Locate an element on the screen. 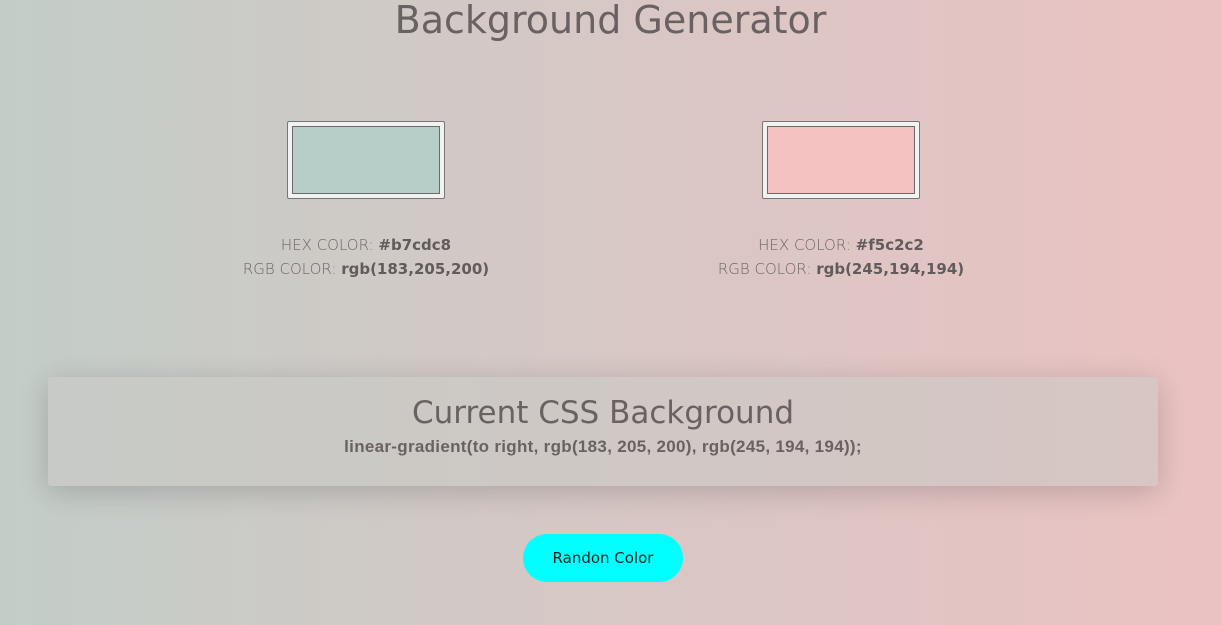  color-swatch-right is located at coordinates (841, 160).